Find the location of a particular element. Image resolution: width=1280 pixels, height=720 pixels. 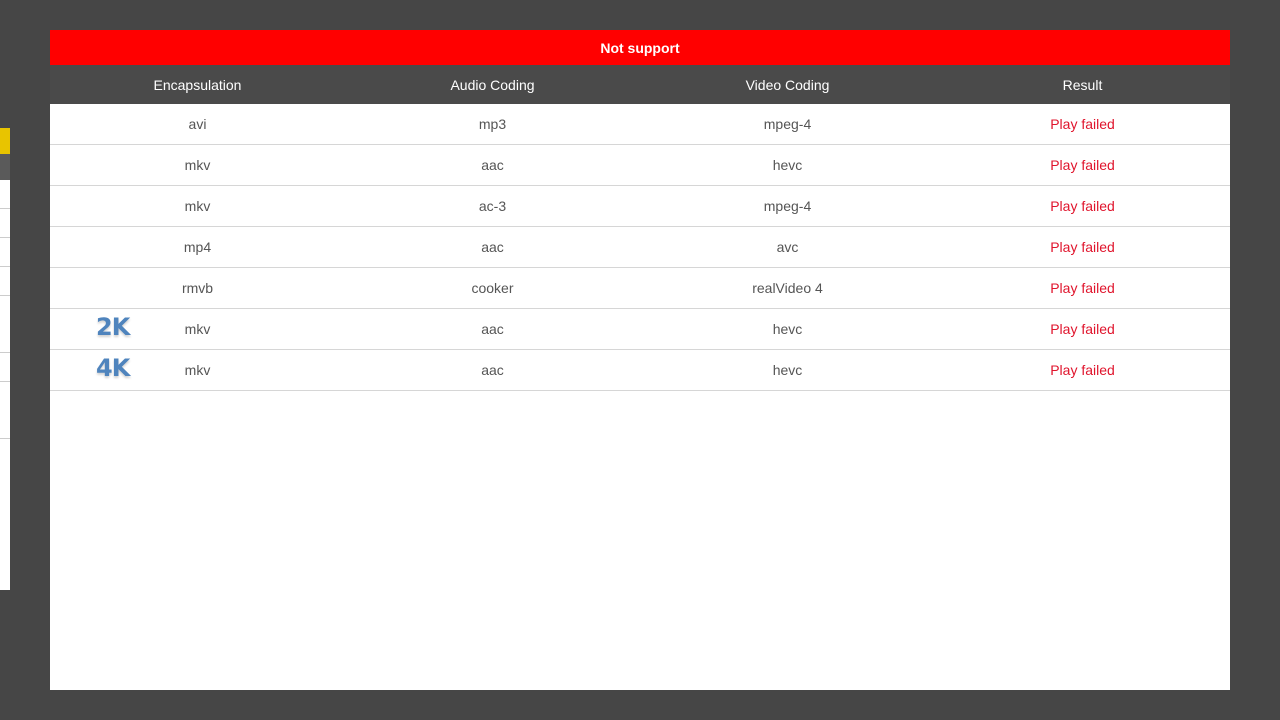

resolution-2k-badge: 2K is located at coordinates (113, 327).